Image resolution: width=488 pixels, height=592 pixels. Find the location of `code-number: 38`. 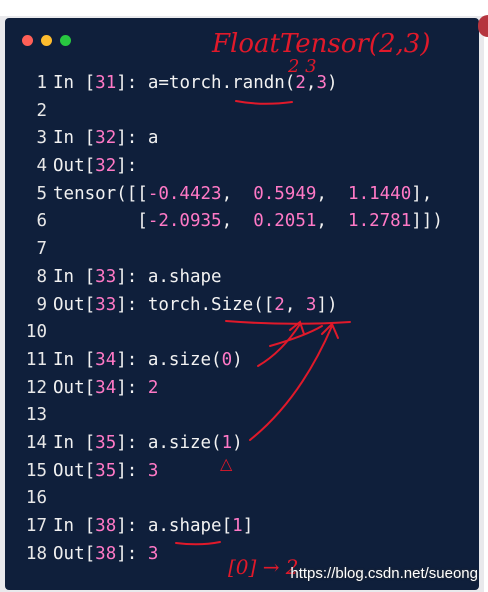

code-number: 38 is located at coordinates (106, 553).